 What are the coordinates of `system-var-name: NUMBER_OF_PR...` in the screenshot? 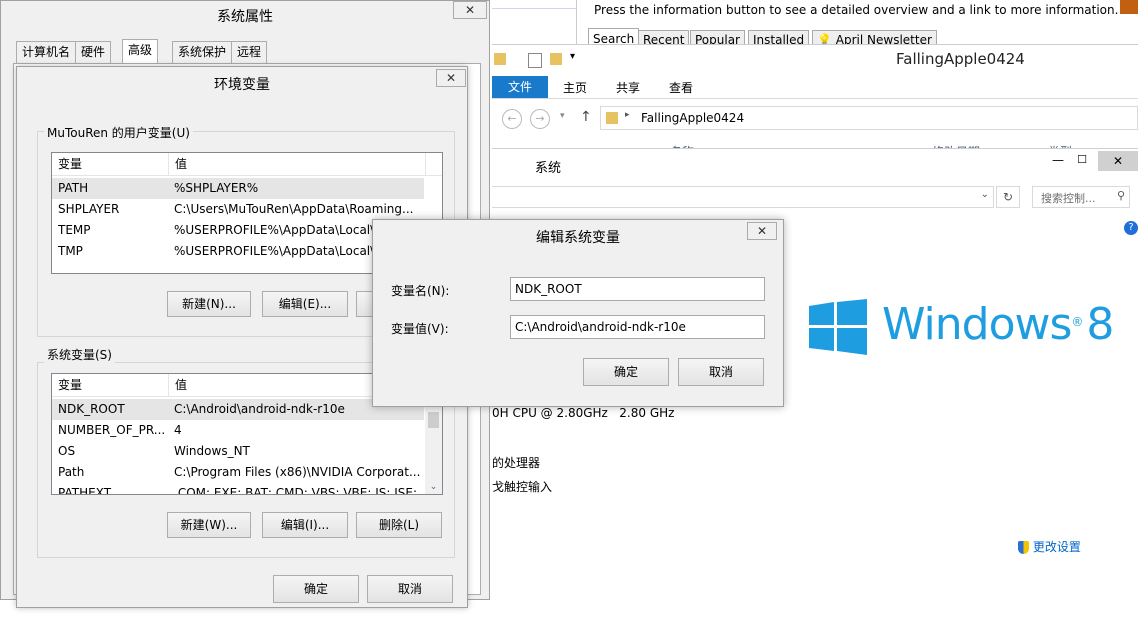 It's located at (112, 430).